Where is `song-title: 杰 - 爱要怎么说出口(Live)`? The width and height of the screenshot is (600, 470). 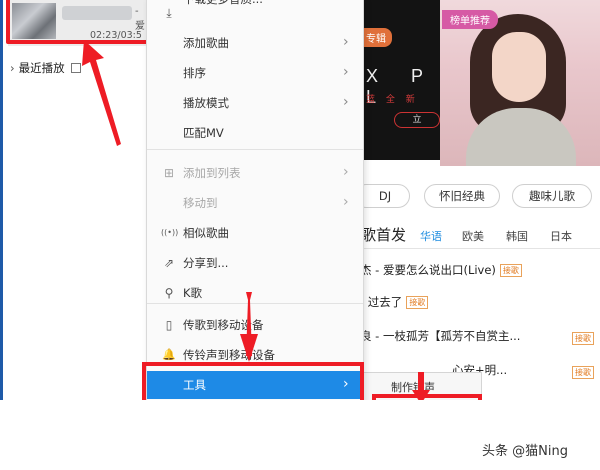 song-title: 杰 - 爱要怎么说出口(Live) is located at coordinates (428, 270).